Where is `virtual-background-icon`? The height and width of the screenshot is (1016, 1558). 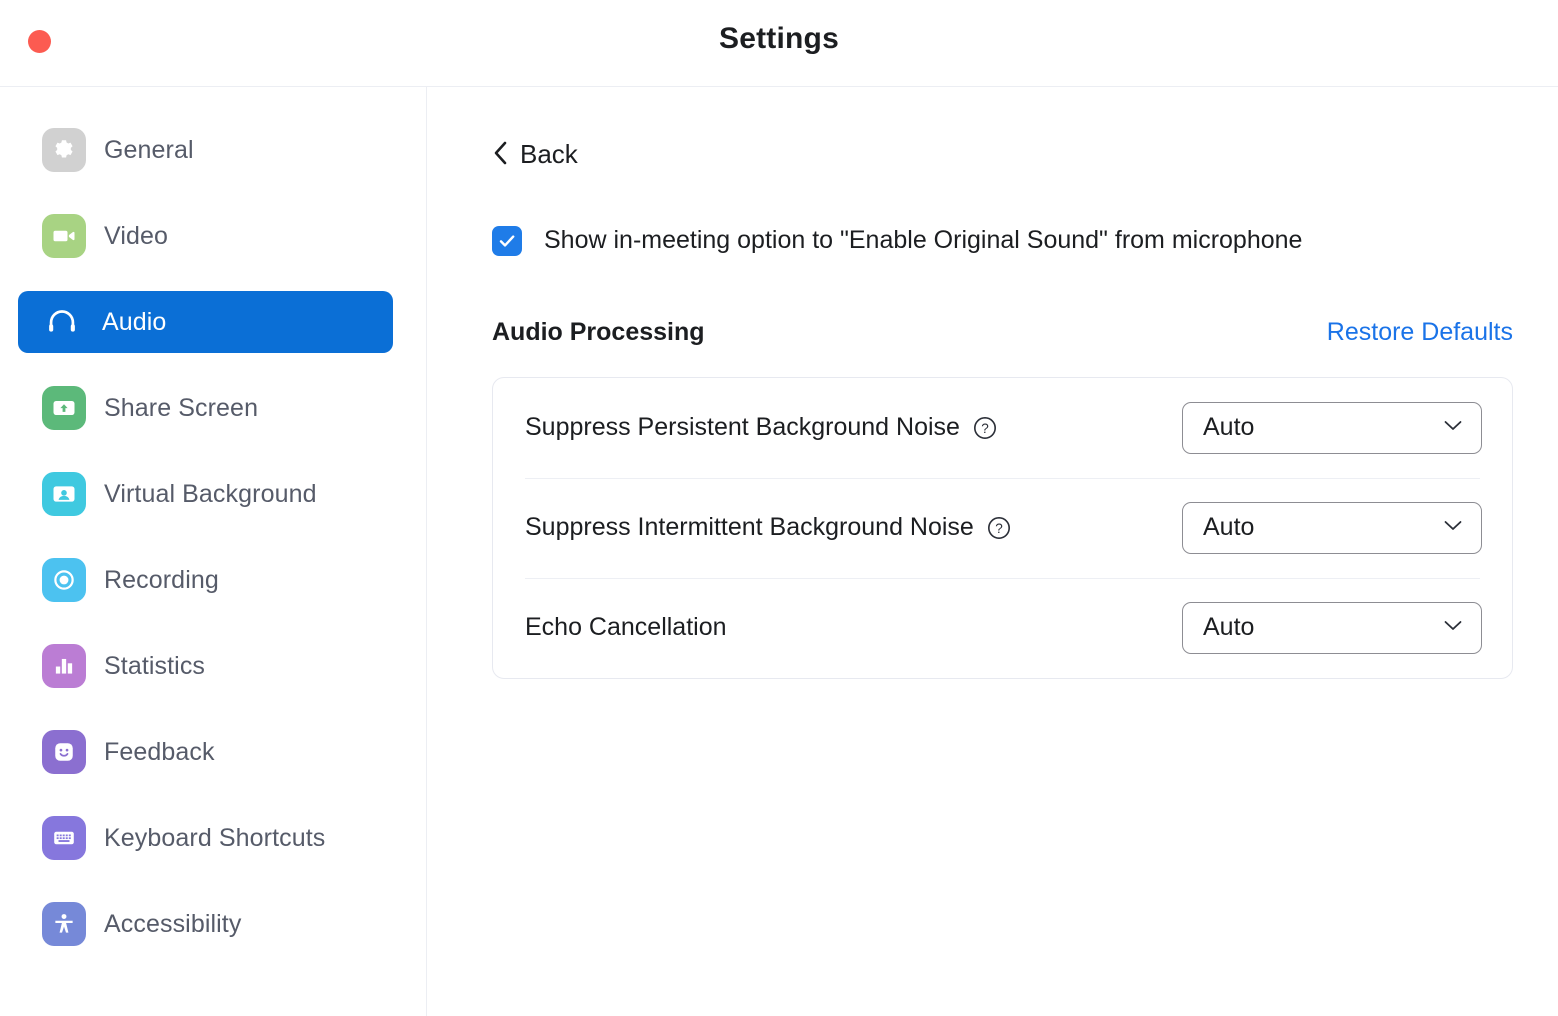
virtual-background-icon is located at coordinates (64, 494).